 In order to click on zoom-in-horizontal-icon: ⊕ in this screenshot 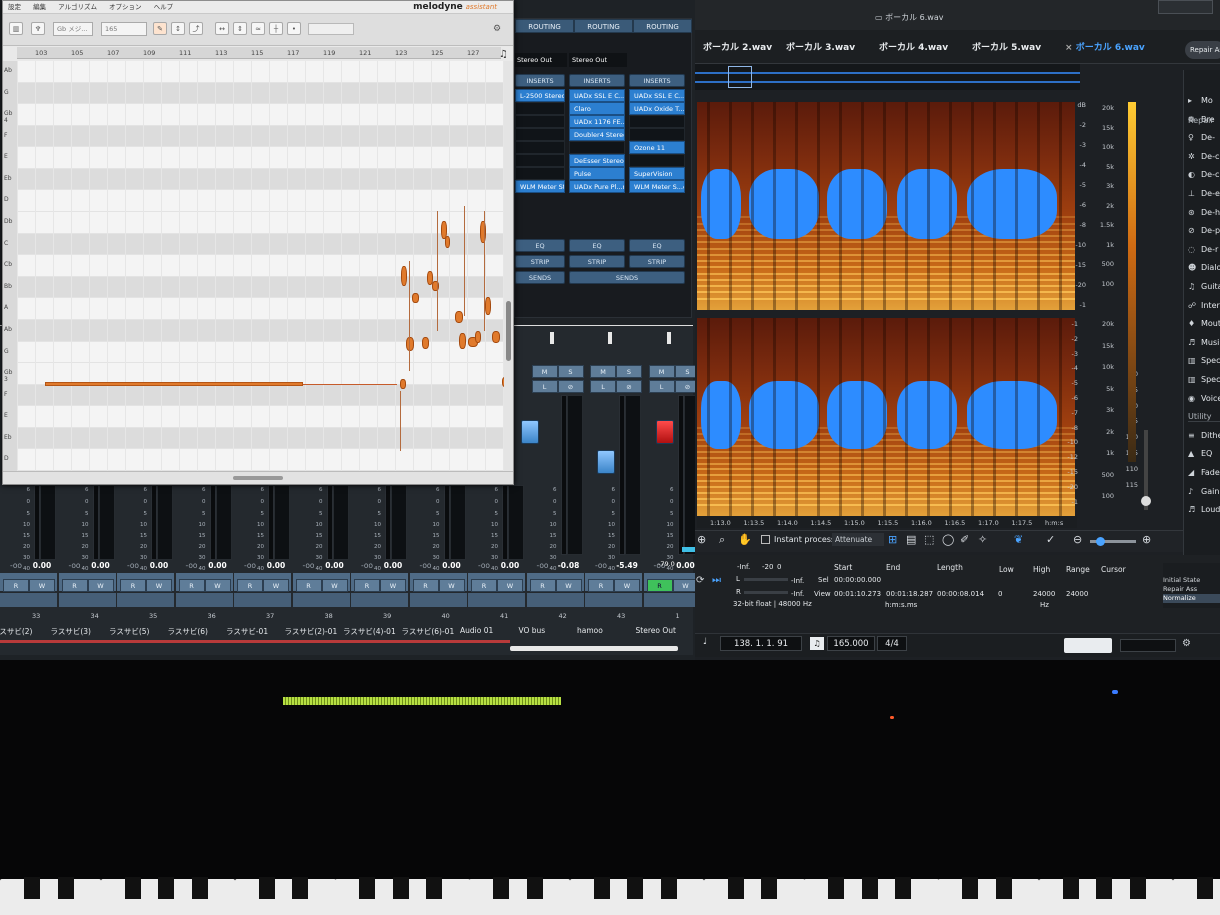, I will do `click(1146, 539)`.